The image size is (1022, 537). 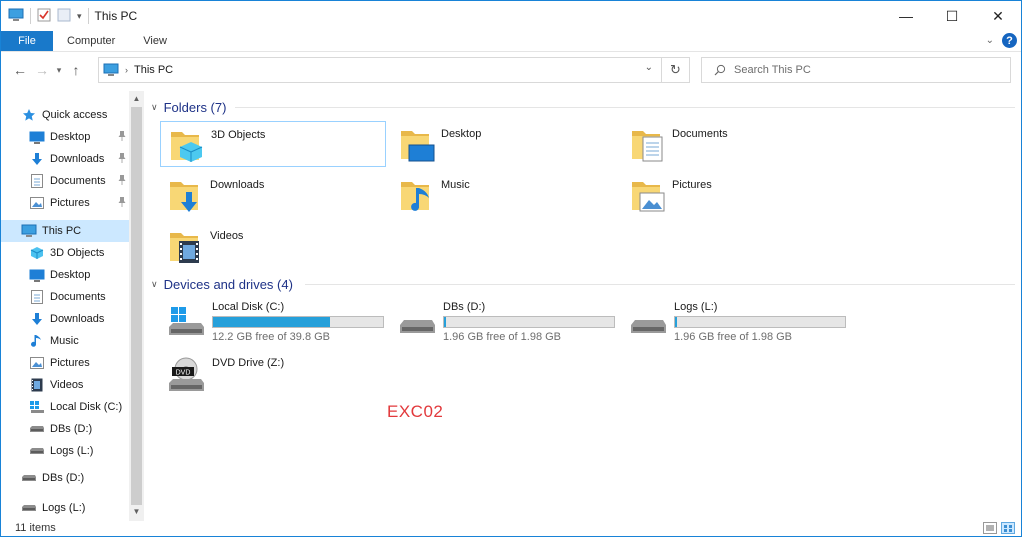 I want to click on folder-3d-objects: 3D Objects, so click(x=273, y=144).